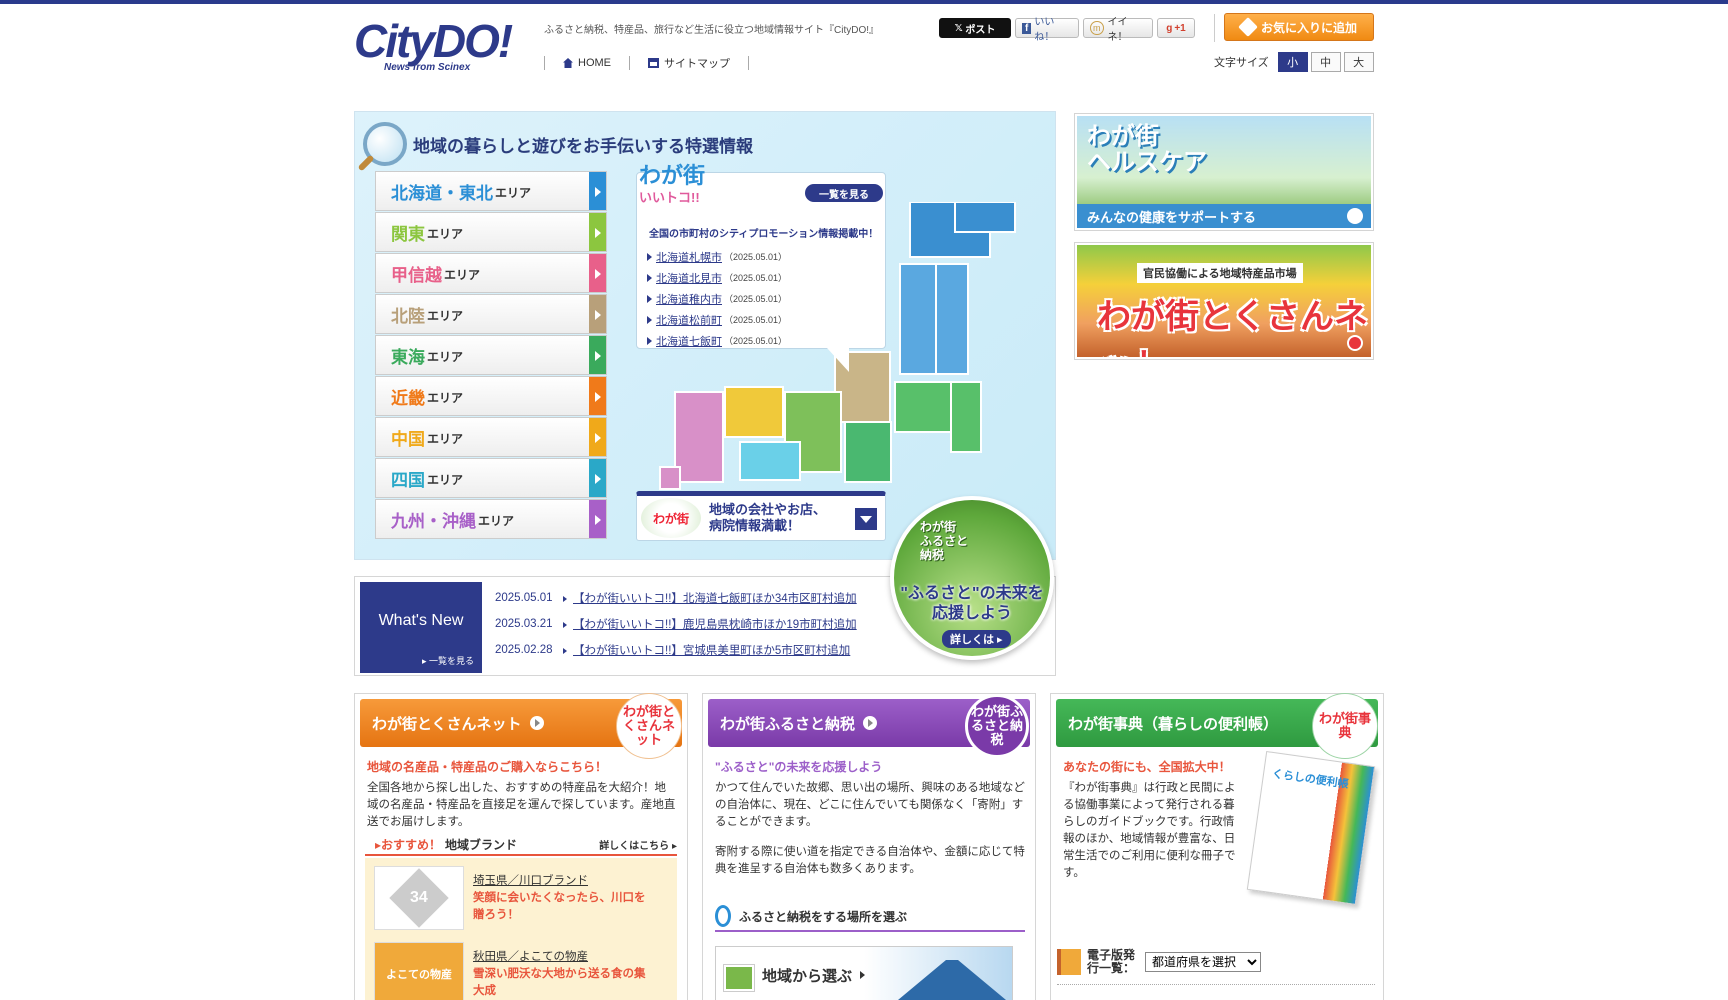 The height and width of the screenshot is (1000, 1728). What do you see at coordinates (938, 417) in the screenshot?
I see `map-kanto` at bounding box center [938, 417].